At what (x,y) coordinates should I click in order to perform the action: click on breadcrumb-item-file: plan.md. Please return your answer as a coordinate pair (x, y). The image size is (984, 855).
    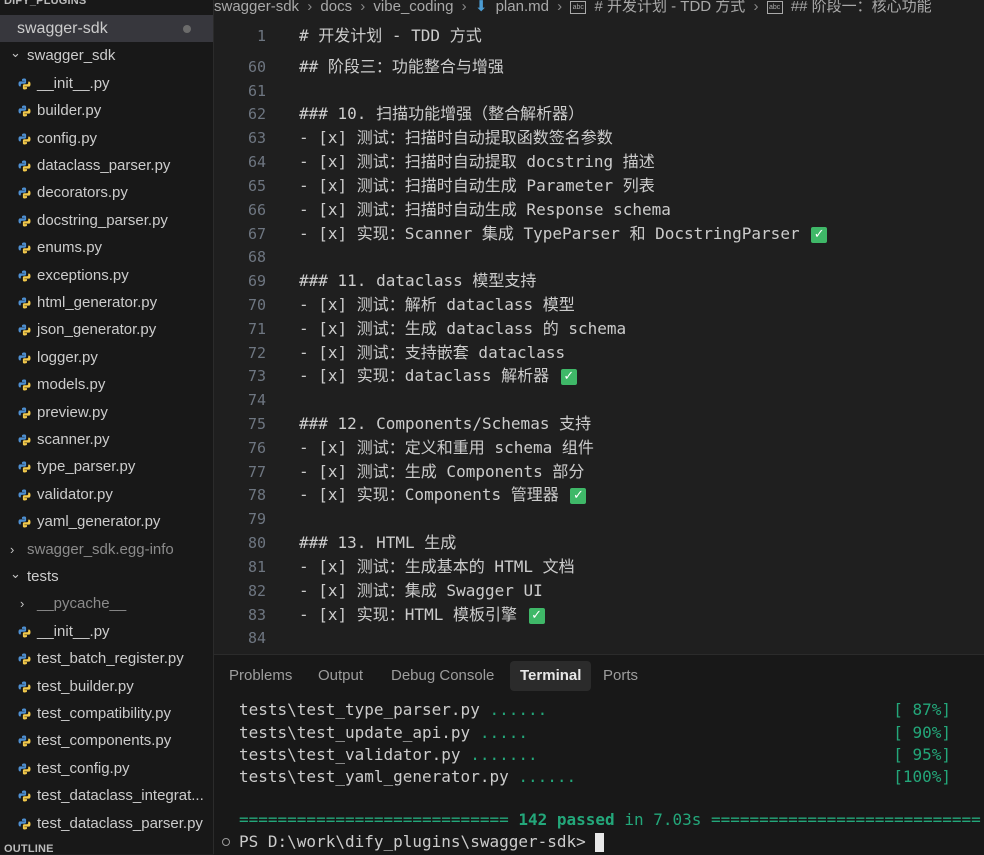
    Looking at the image, I should click on (522, 7).